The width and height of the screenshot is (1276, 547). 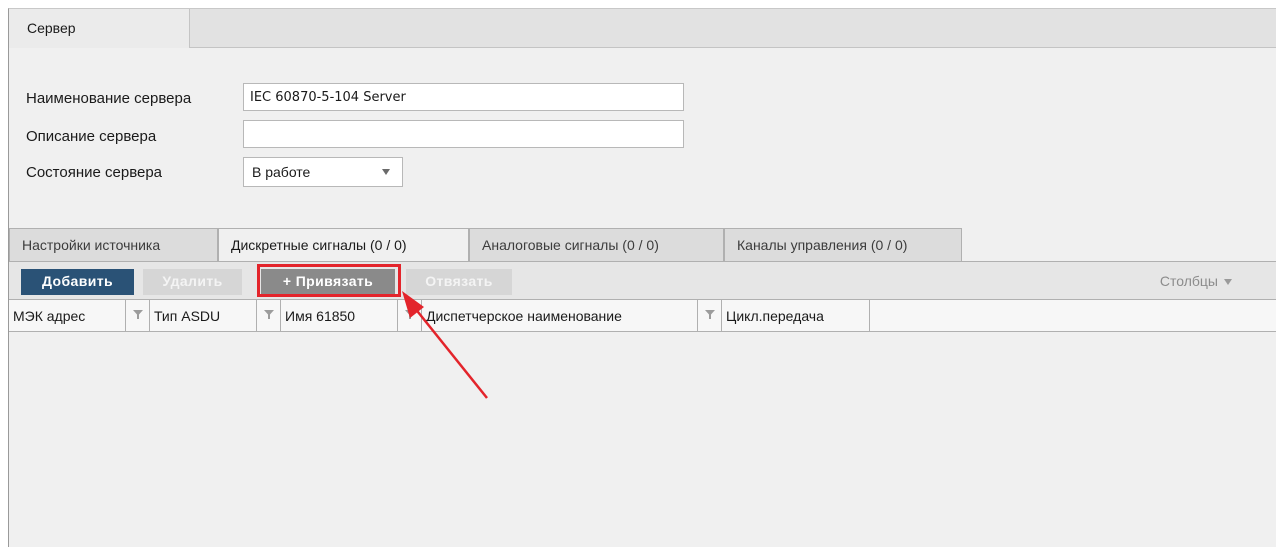 I want to click on column-header-label: Имя 61850, so click(x=320, y=316).